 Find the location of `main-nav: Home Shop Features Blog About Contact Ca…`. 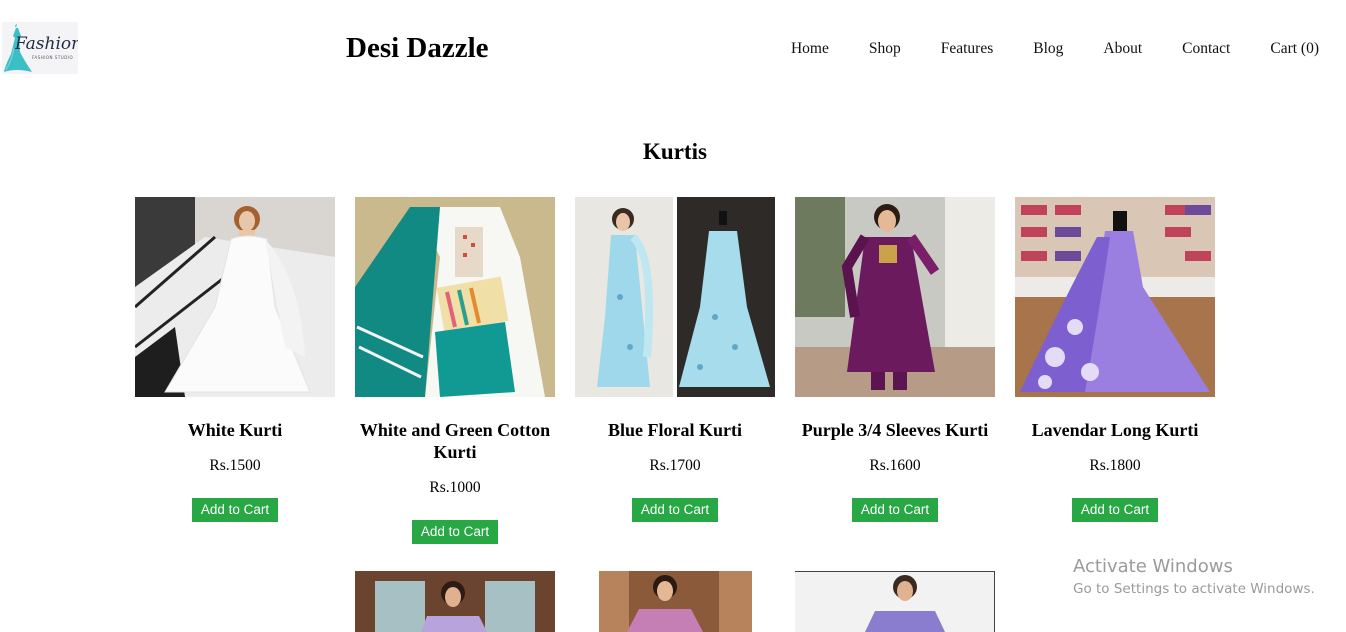

main-nav: Home Shop Features Blog About Contact Ca… is located at coordinates (1035, 49).